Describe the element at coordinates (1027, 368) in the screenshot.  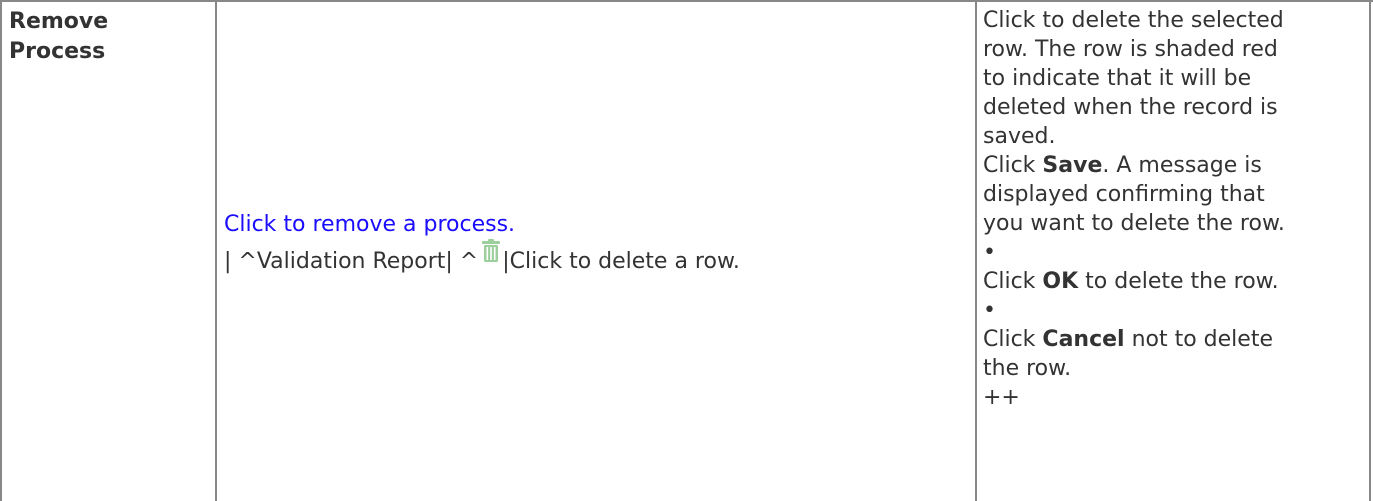
I see `desc-line-11: the row.` at that location.